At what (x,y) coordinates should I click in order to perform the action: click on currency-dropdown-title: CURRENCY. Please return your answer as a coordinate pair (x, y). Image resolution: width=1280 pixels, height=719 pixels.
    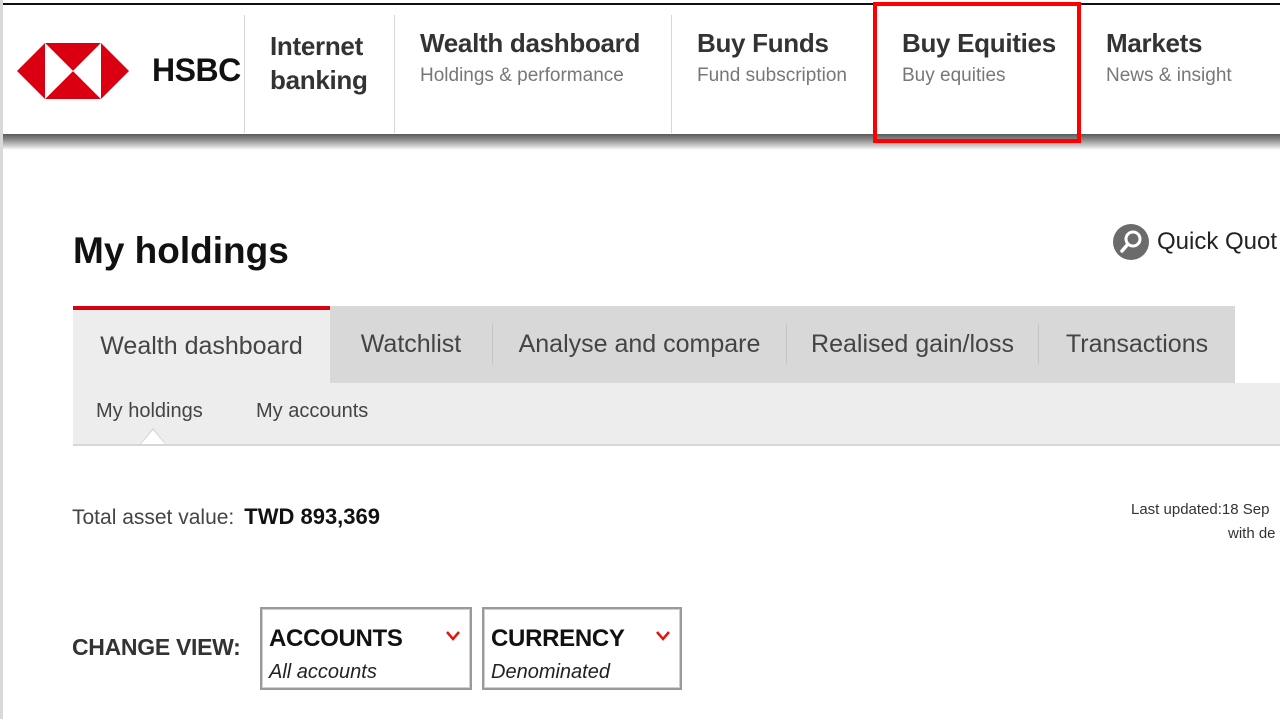
    Looking at the image, I should click on (558, 638).